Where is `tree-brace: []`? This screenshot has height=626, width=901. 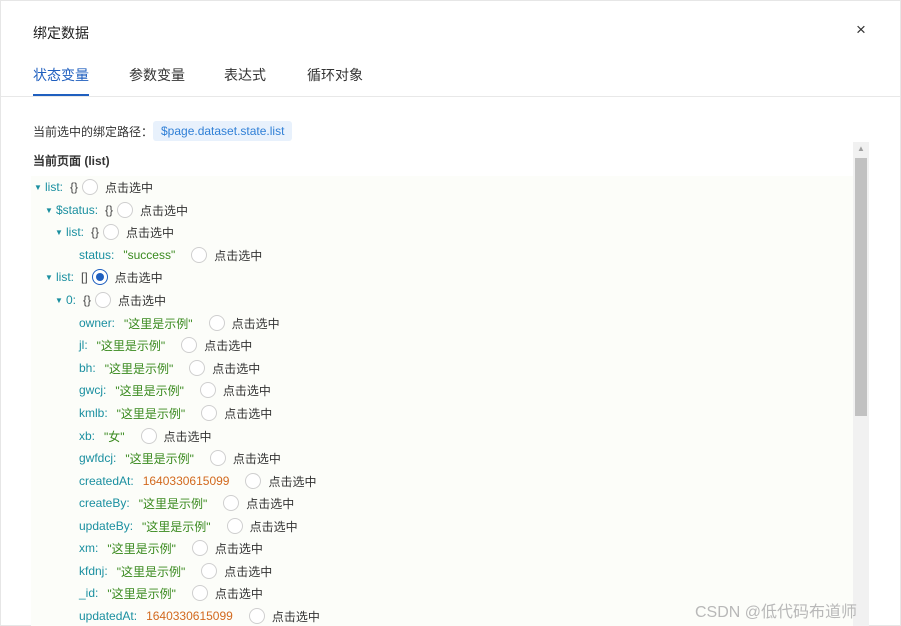 tree-brace: [] is located at coordinates (84, 277).